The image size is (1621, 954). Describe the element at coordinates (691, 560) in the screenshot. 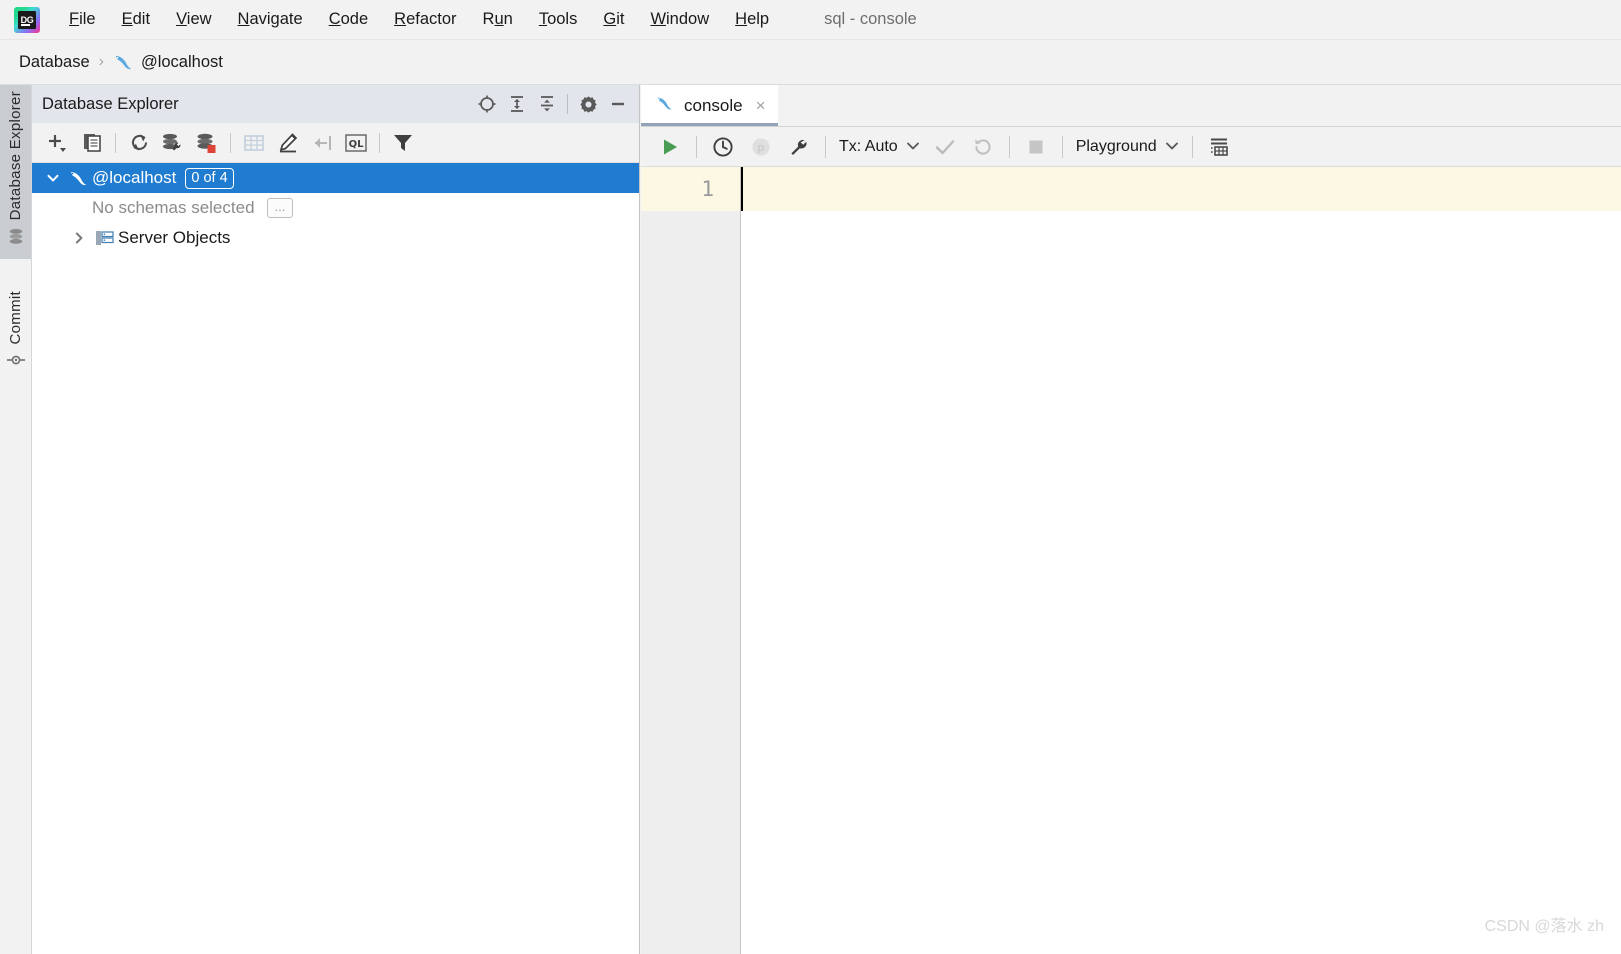

I see `editor-gutter: 1` at that location.